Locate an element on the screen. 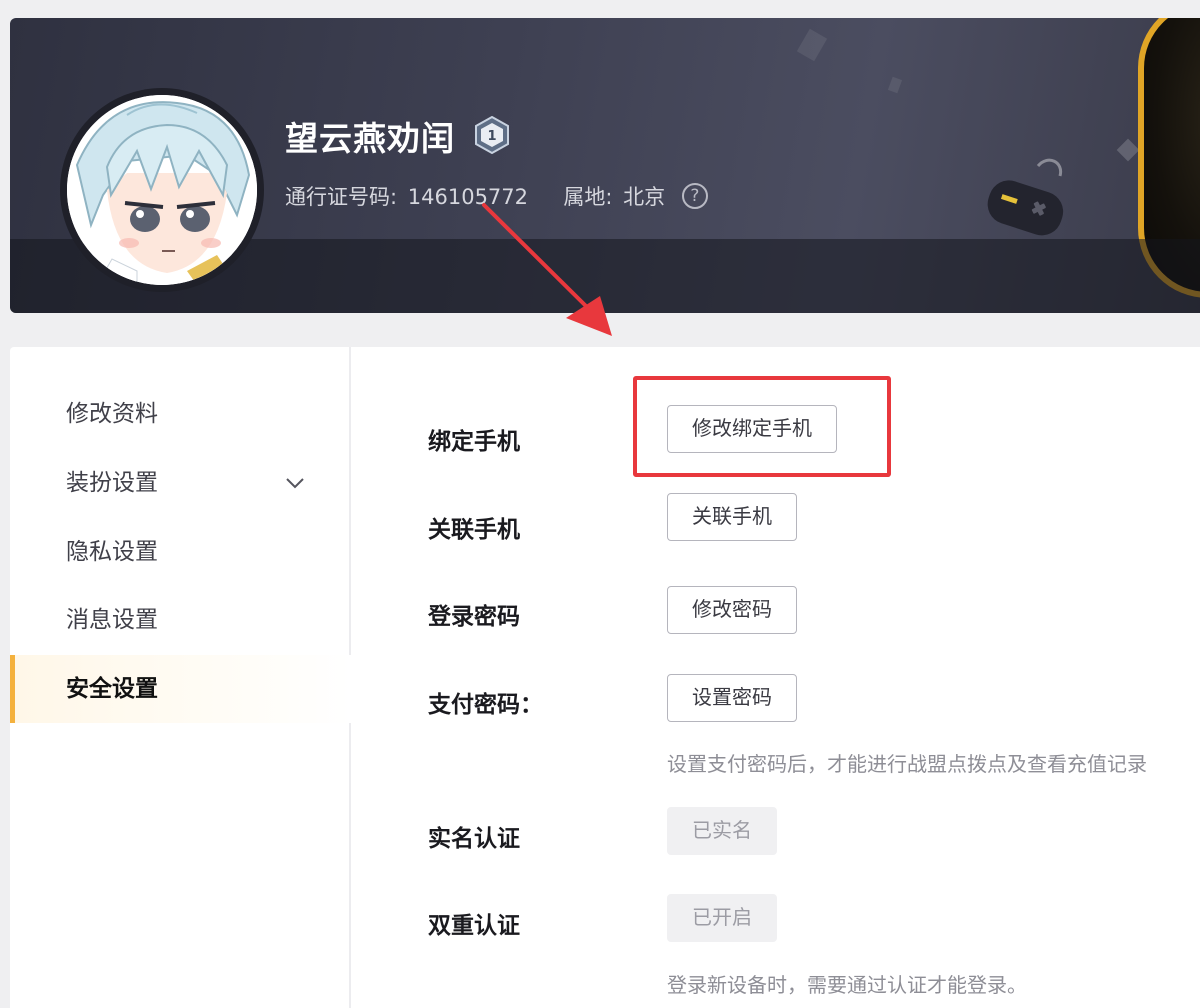 This screenshot has width=1200, height=1008. sidebar-item-label: 消息设置 is located at coordinates (112, 620).